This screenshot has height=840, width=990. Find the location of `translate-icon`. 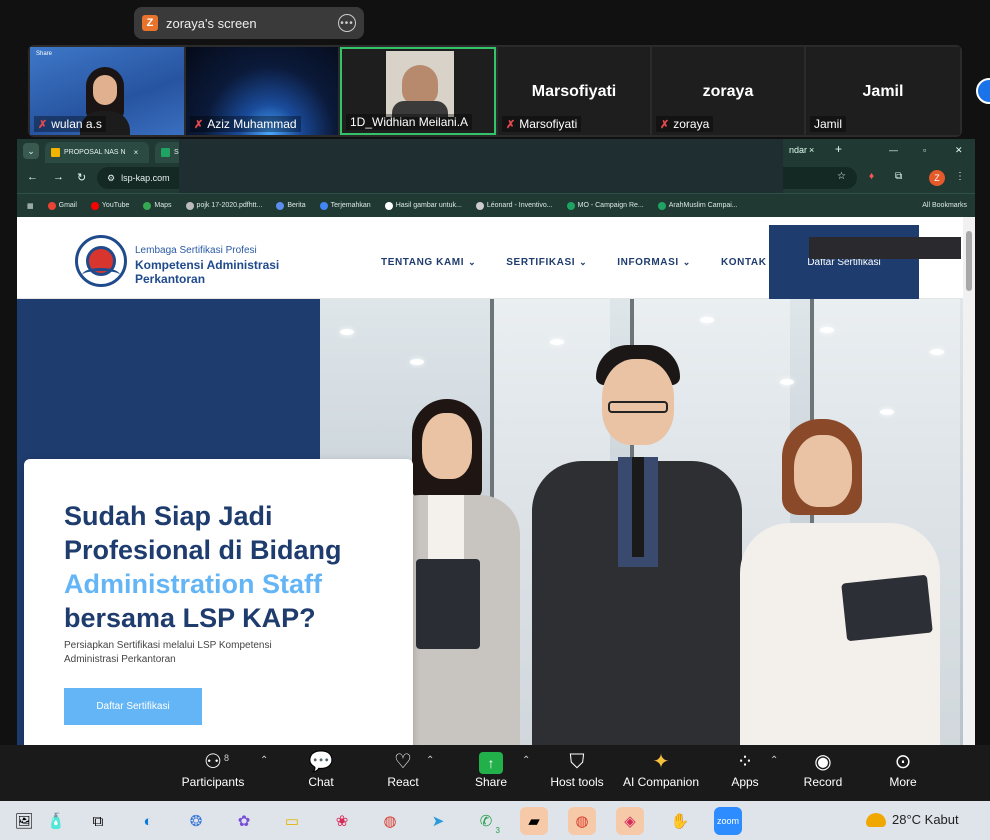

translate-icon is located at coordinates (323, 205).